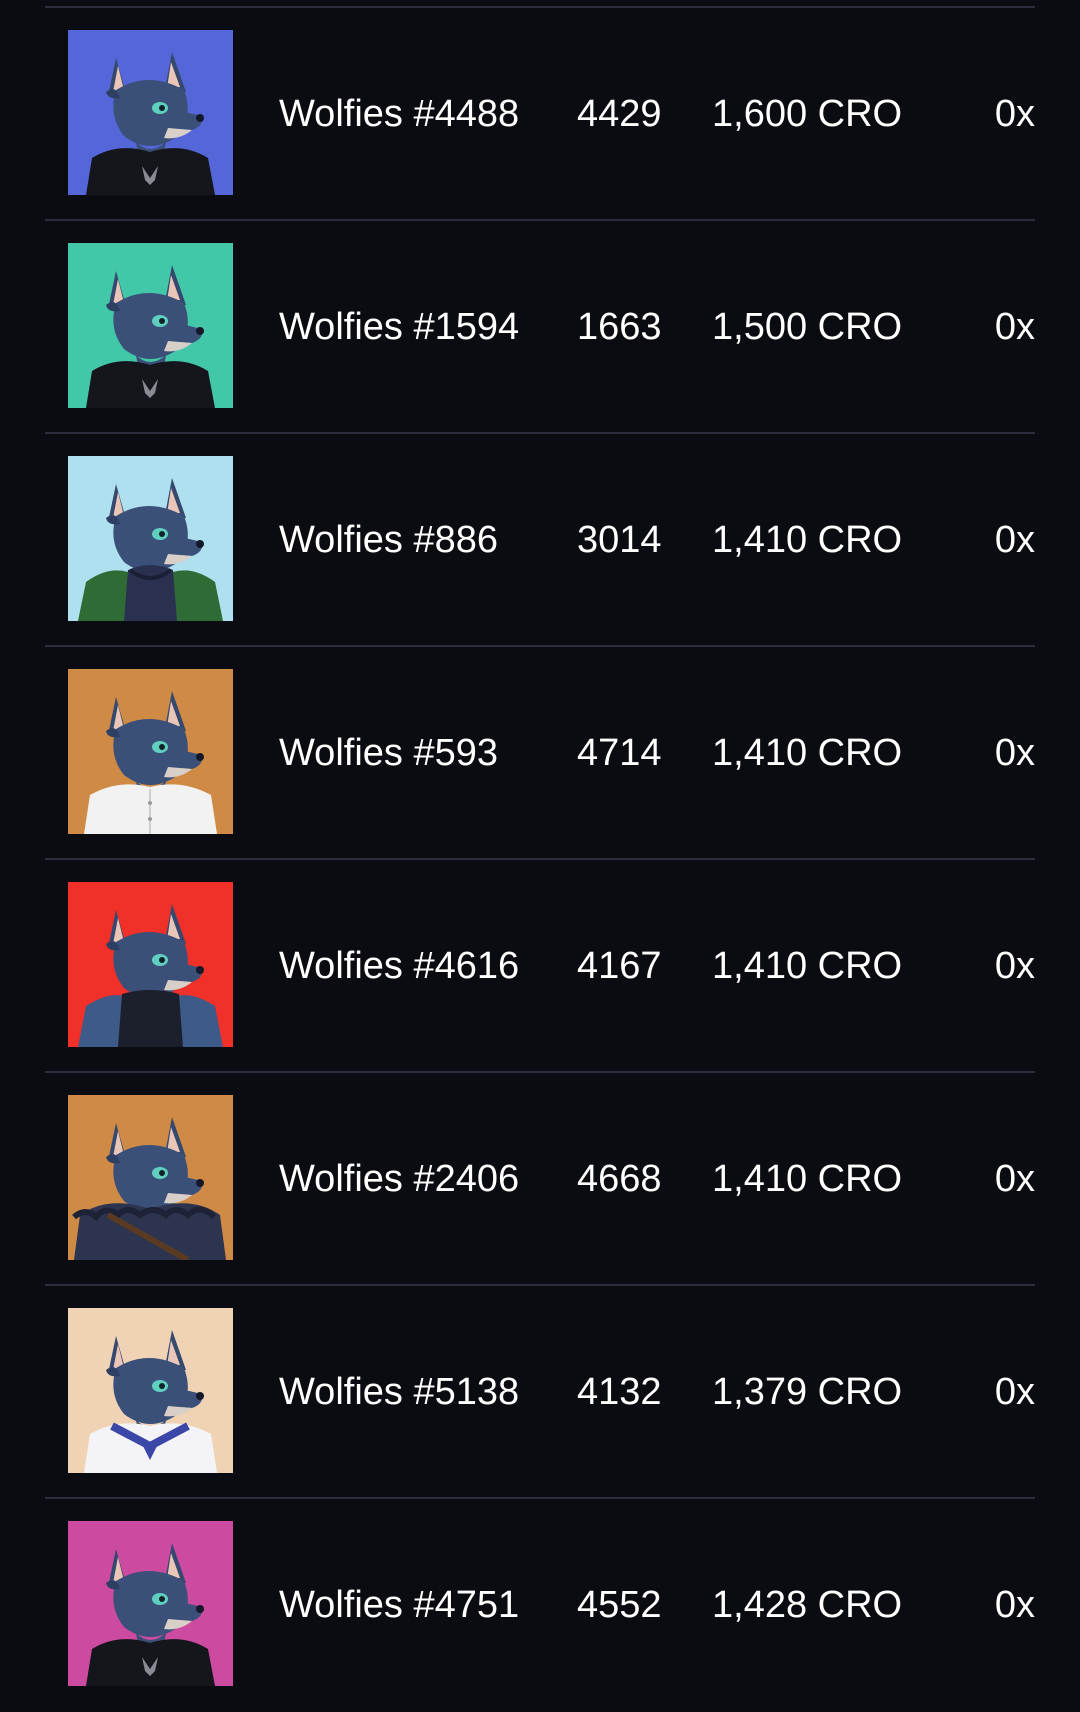 This screenshot has width=1080, height=1712. Describe the element at coordinates (399, 966) in the screenshot. I see `nft-name: Wolfies #4616` at that location.